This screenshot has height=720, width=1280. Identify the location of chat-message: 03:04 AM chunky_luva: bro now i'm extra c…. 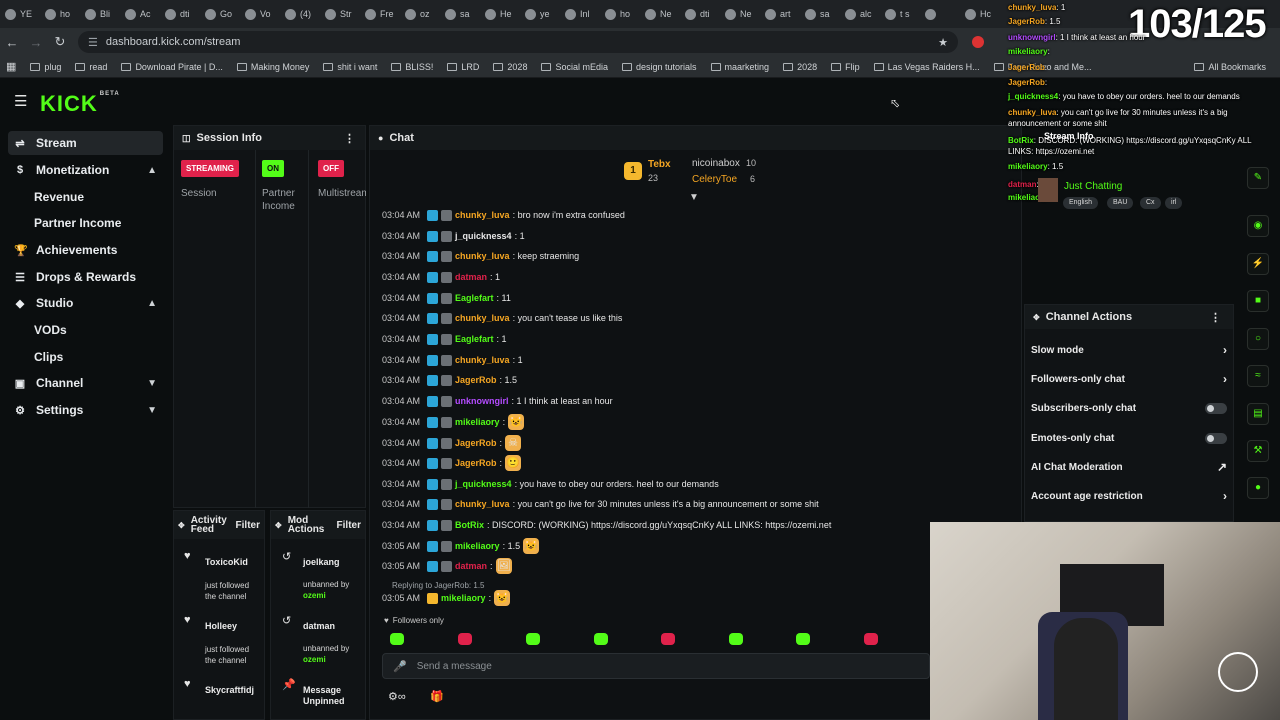
(503, 215).